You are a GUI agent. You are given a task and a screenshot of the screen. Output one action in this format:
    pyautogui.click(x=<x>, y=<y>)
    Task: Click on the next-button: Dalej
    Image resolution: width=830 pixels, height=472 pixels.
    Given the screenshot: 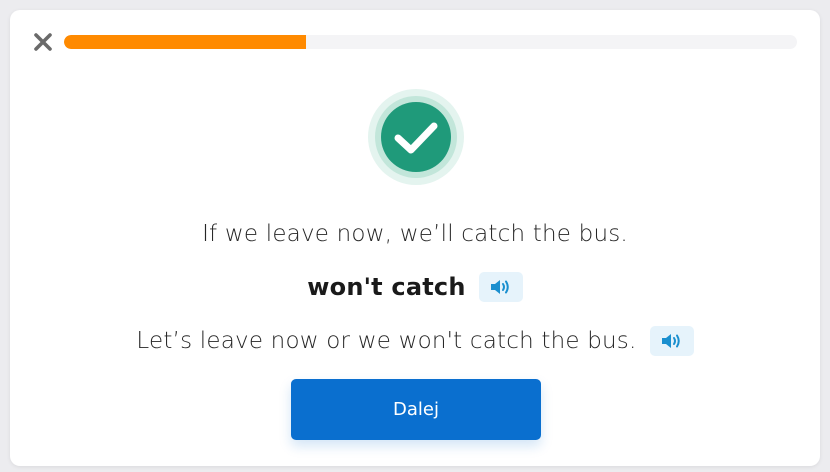 What is the action you would take?
    pyautogui.click(x=416, y=409)
    